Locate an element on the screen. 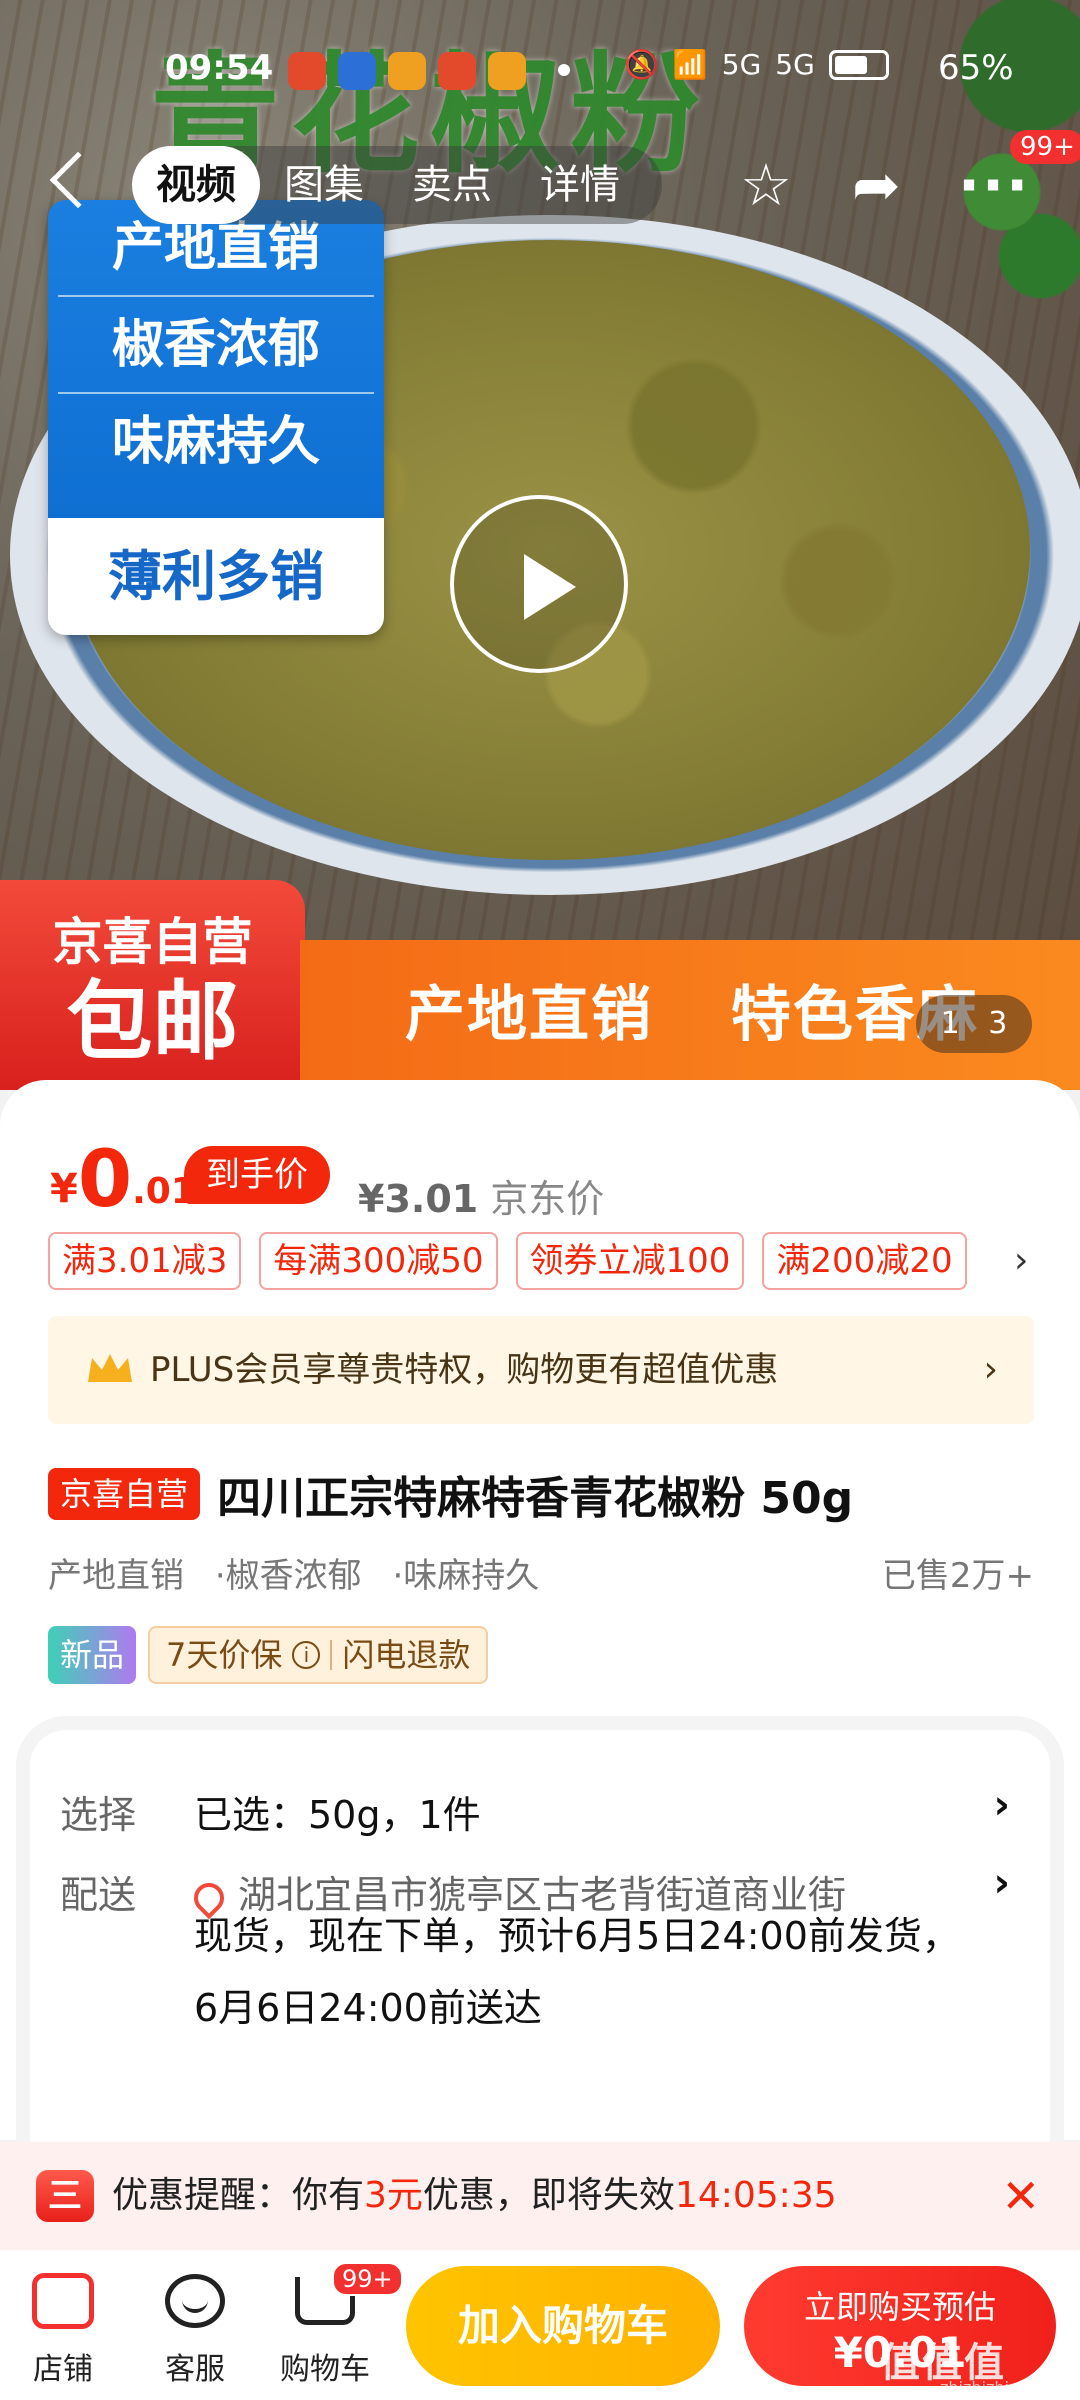 This screenshot has height=2400, width=1080. cart-label: 购物车 is located at coordinates (325, 2369).